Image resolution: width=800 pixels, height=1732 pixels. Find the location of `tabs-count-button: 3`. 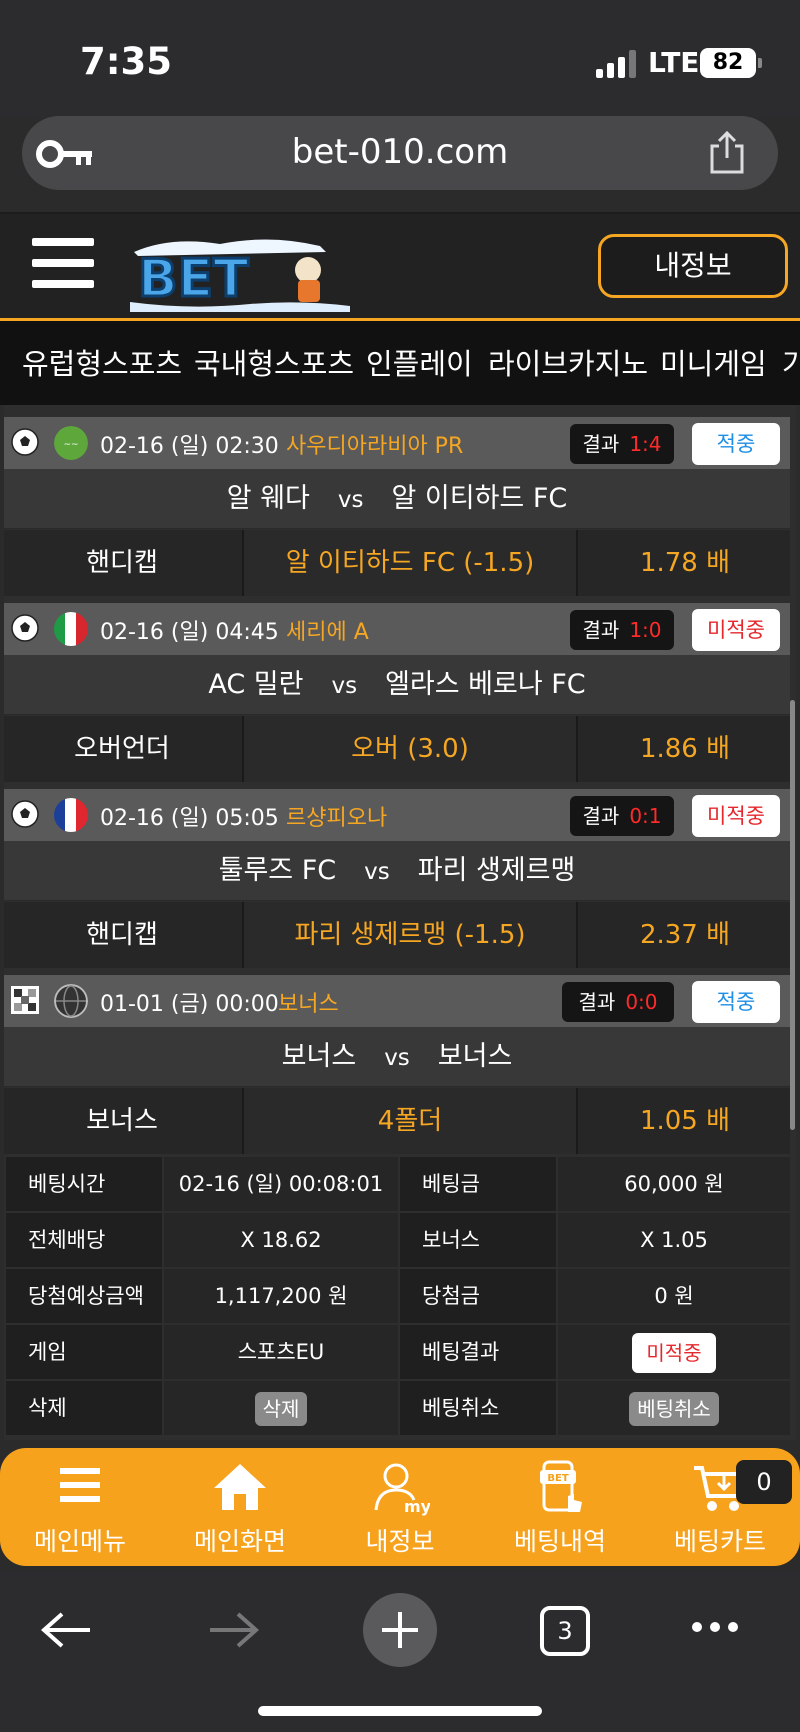

tabs-count-button: 3 is located at coordinates (565, 1631).